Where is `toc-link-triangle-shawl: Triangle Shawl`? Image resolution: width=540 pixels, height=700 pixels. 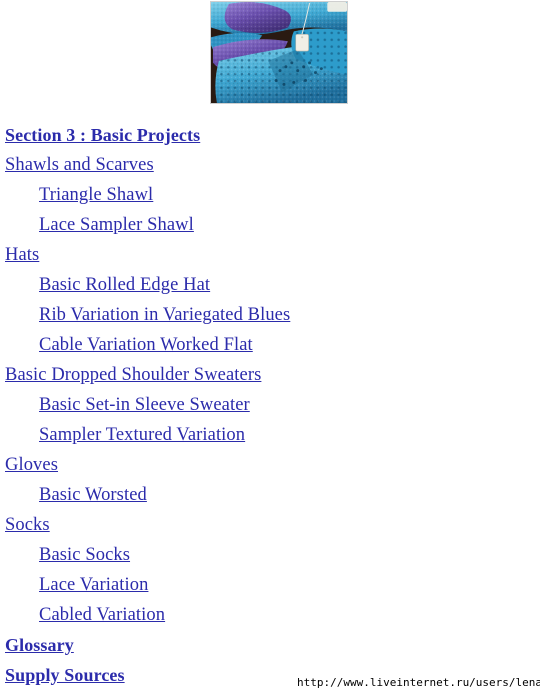
toc-link-triangle-shawl: Triangle Shawl is located at coordinates (96, 195).